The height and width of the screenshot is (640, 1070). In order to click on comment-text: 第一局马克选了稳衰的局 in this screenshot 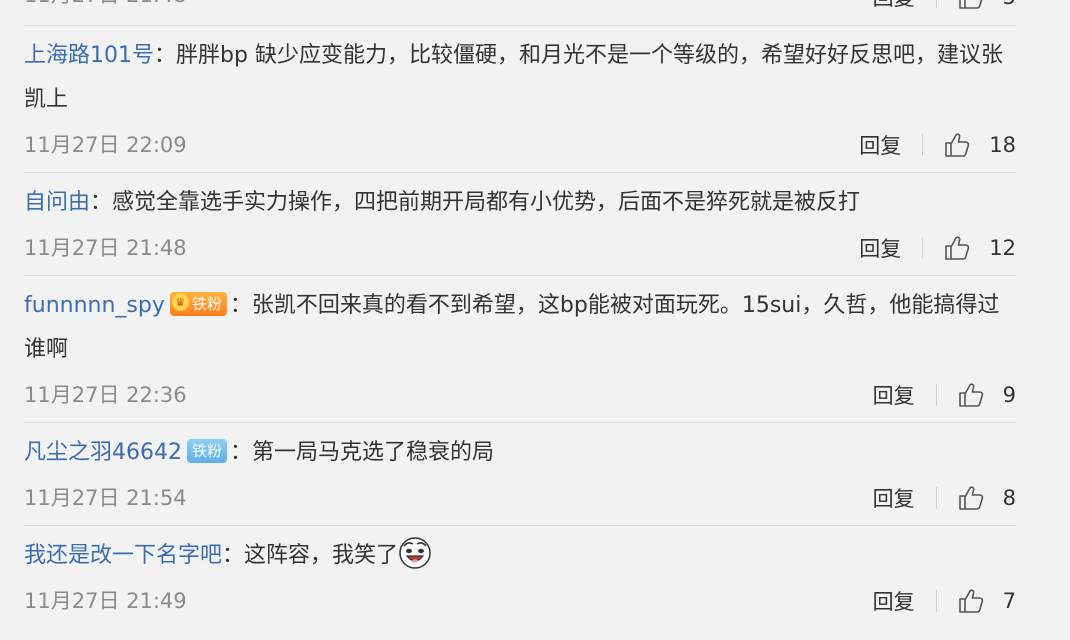, I will do `click(373, 452)`.